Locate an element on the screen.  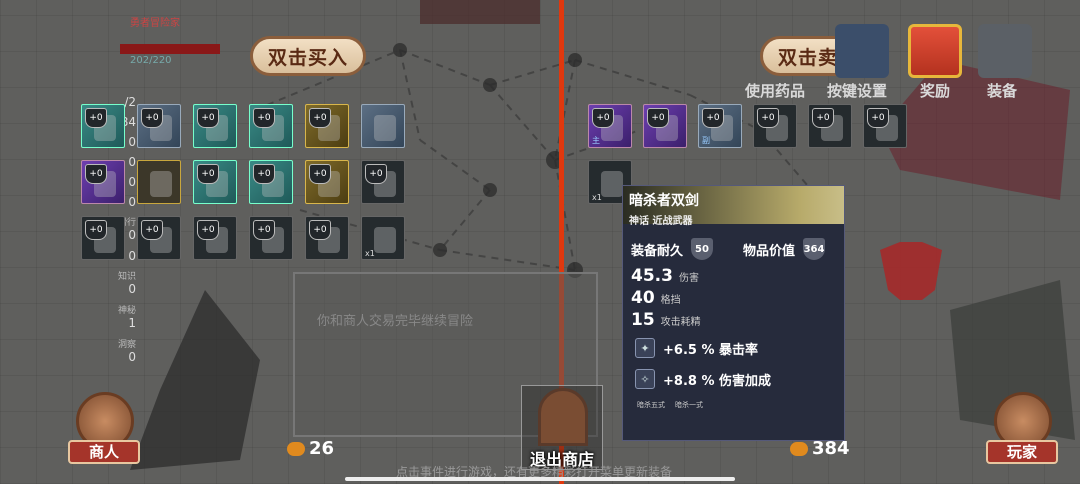
stat-value: 1 is located at coordinates (132, 323).